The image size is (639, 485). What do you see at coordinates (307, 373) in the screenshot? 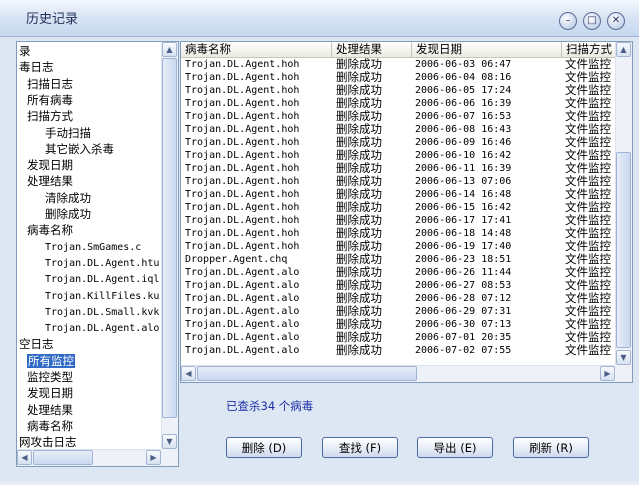
I see `list-hscroll-thumb` at bounding box center [307, 373].